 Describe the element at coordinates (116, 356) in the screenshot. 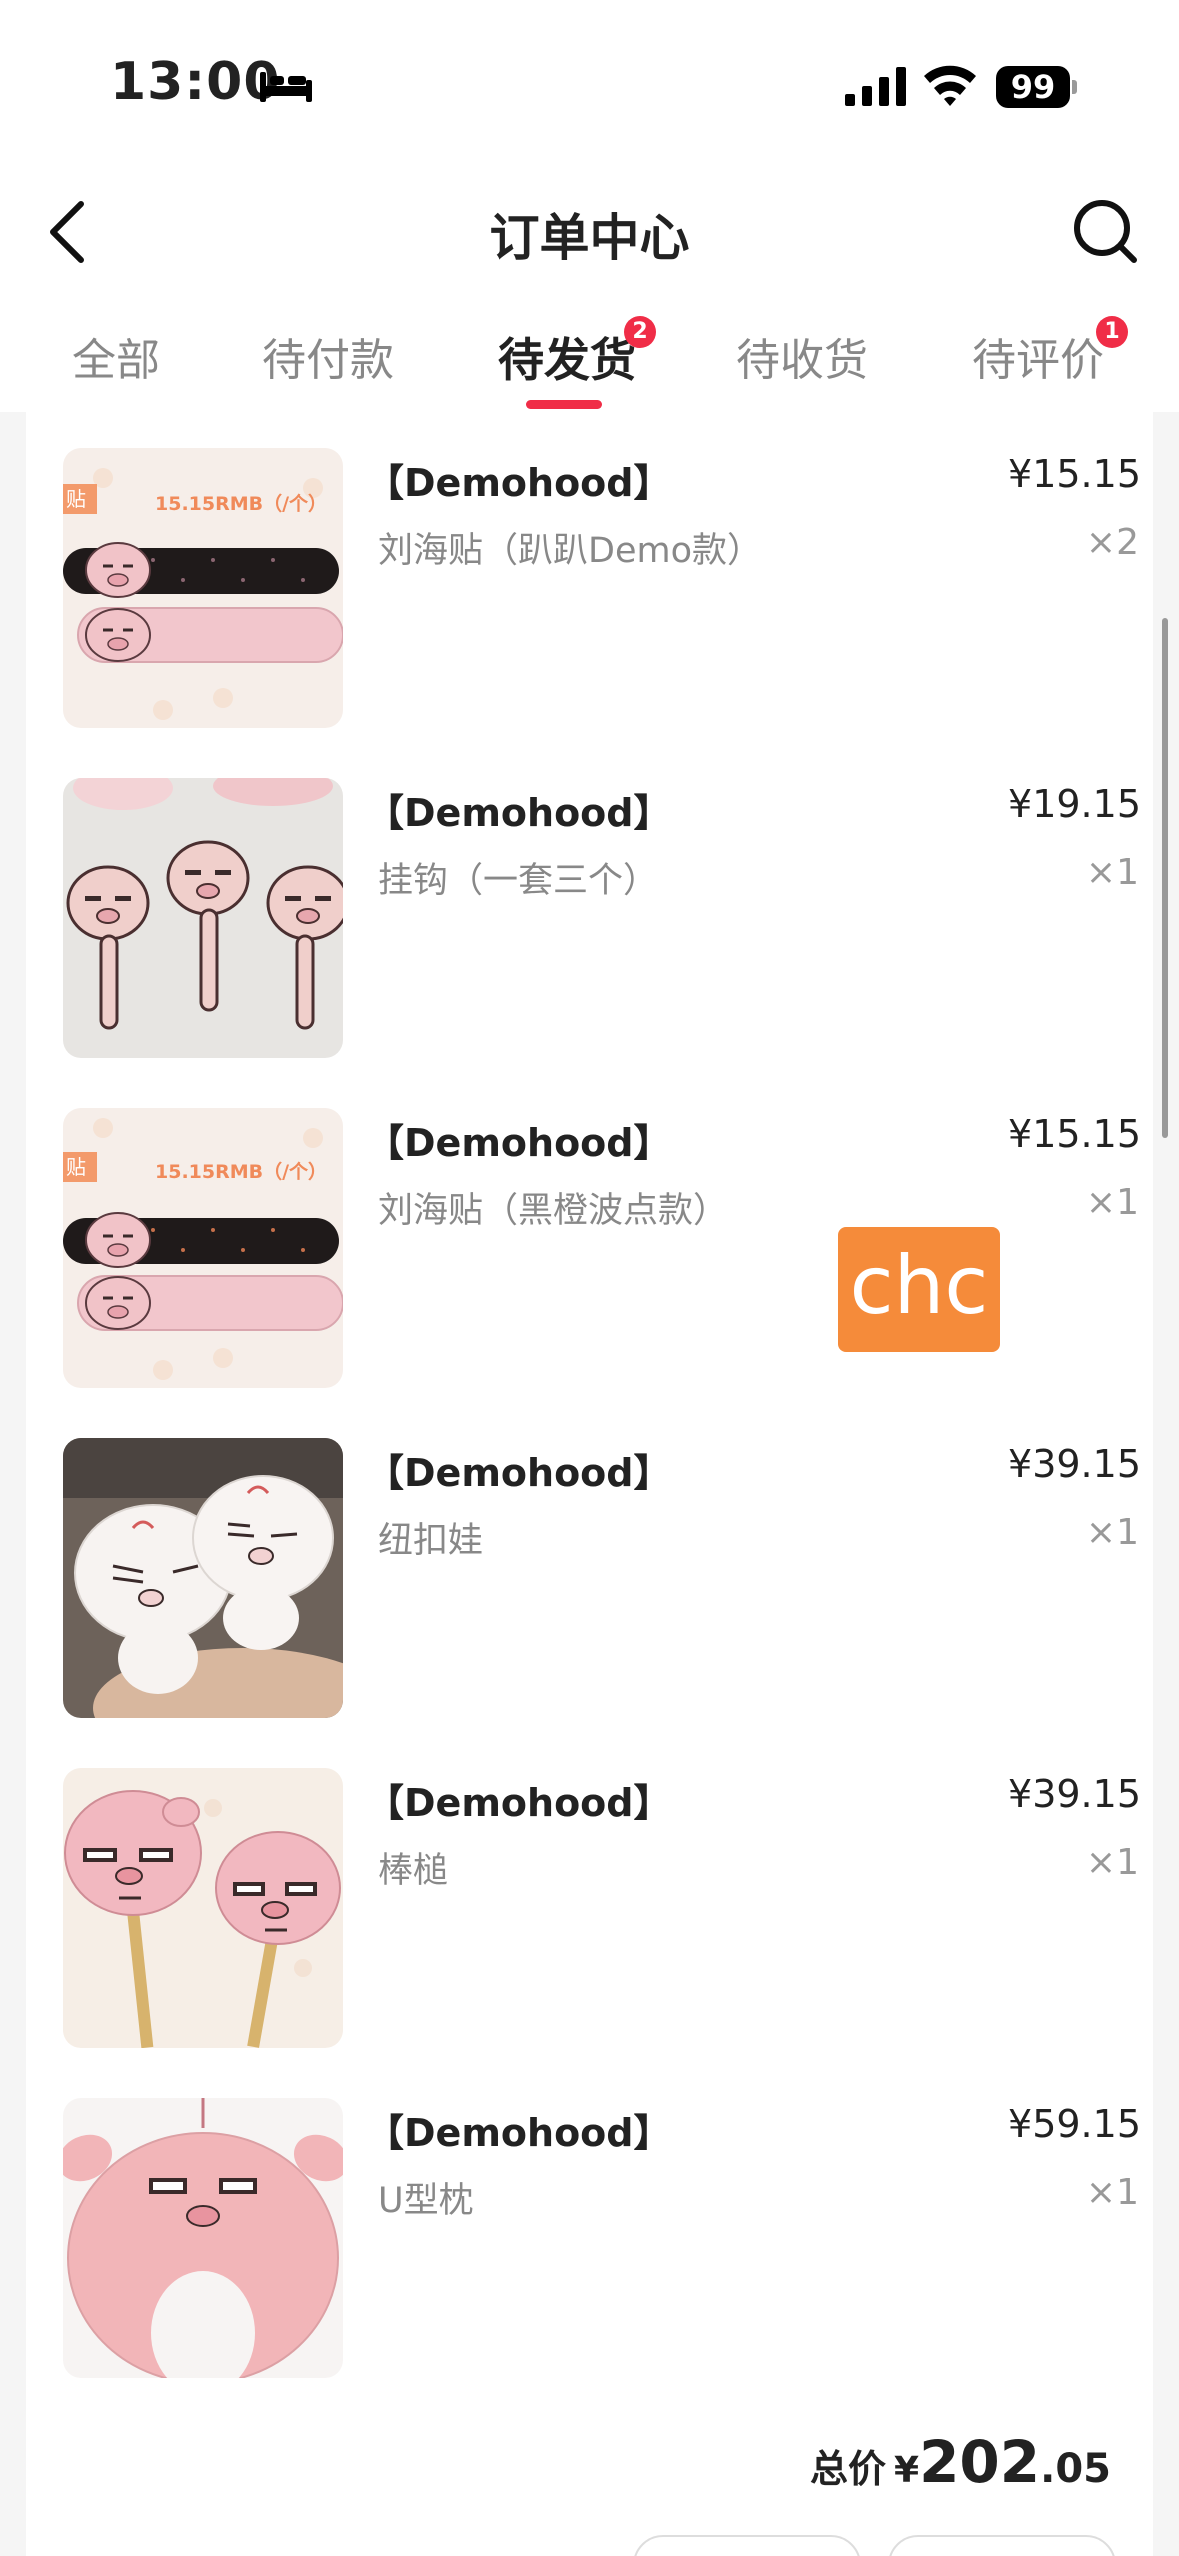

I see `tab-all: 全部` at that location.